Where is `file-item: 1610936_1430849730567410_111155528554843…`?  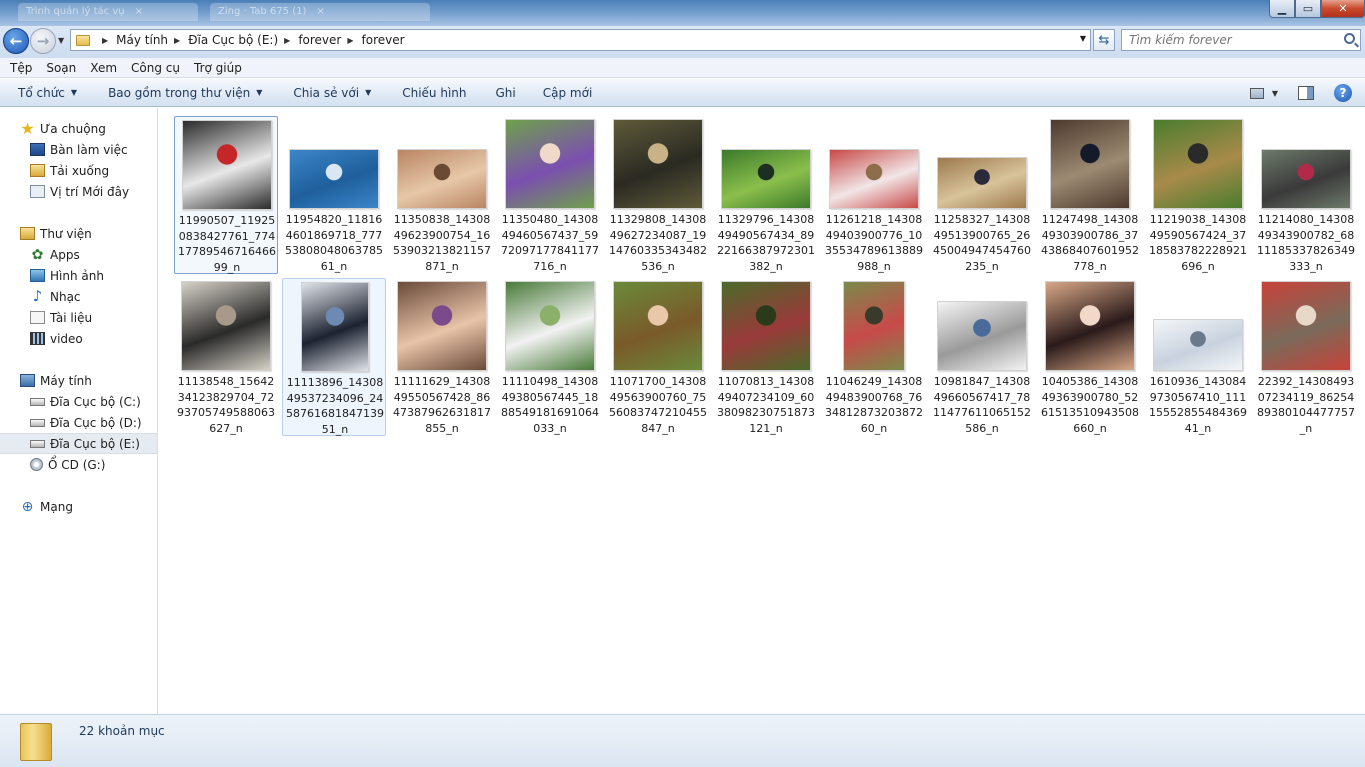
file-item: 1610936_1430849730567410_111155528554843… is located at coordinates (1198, 357).